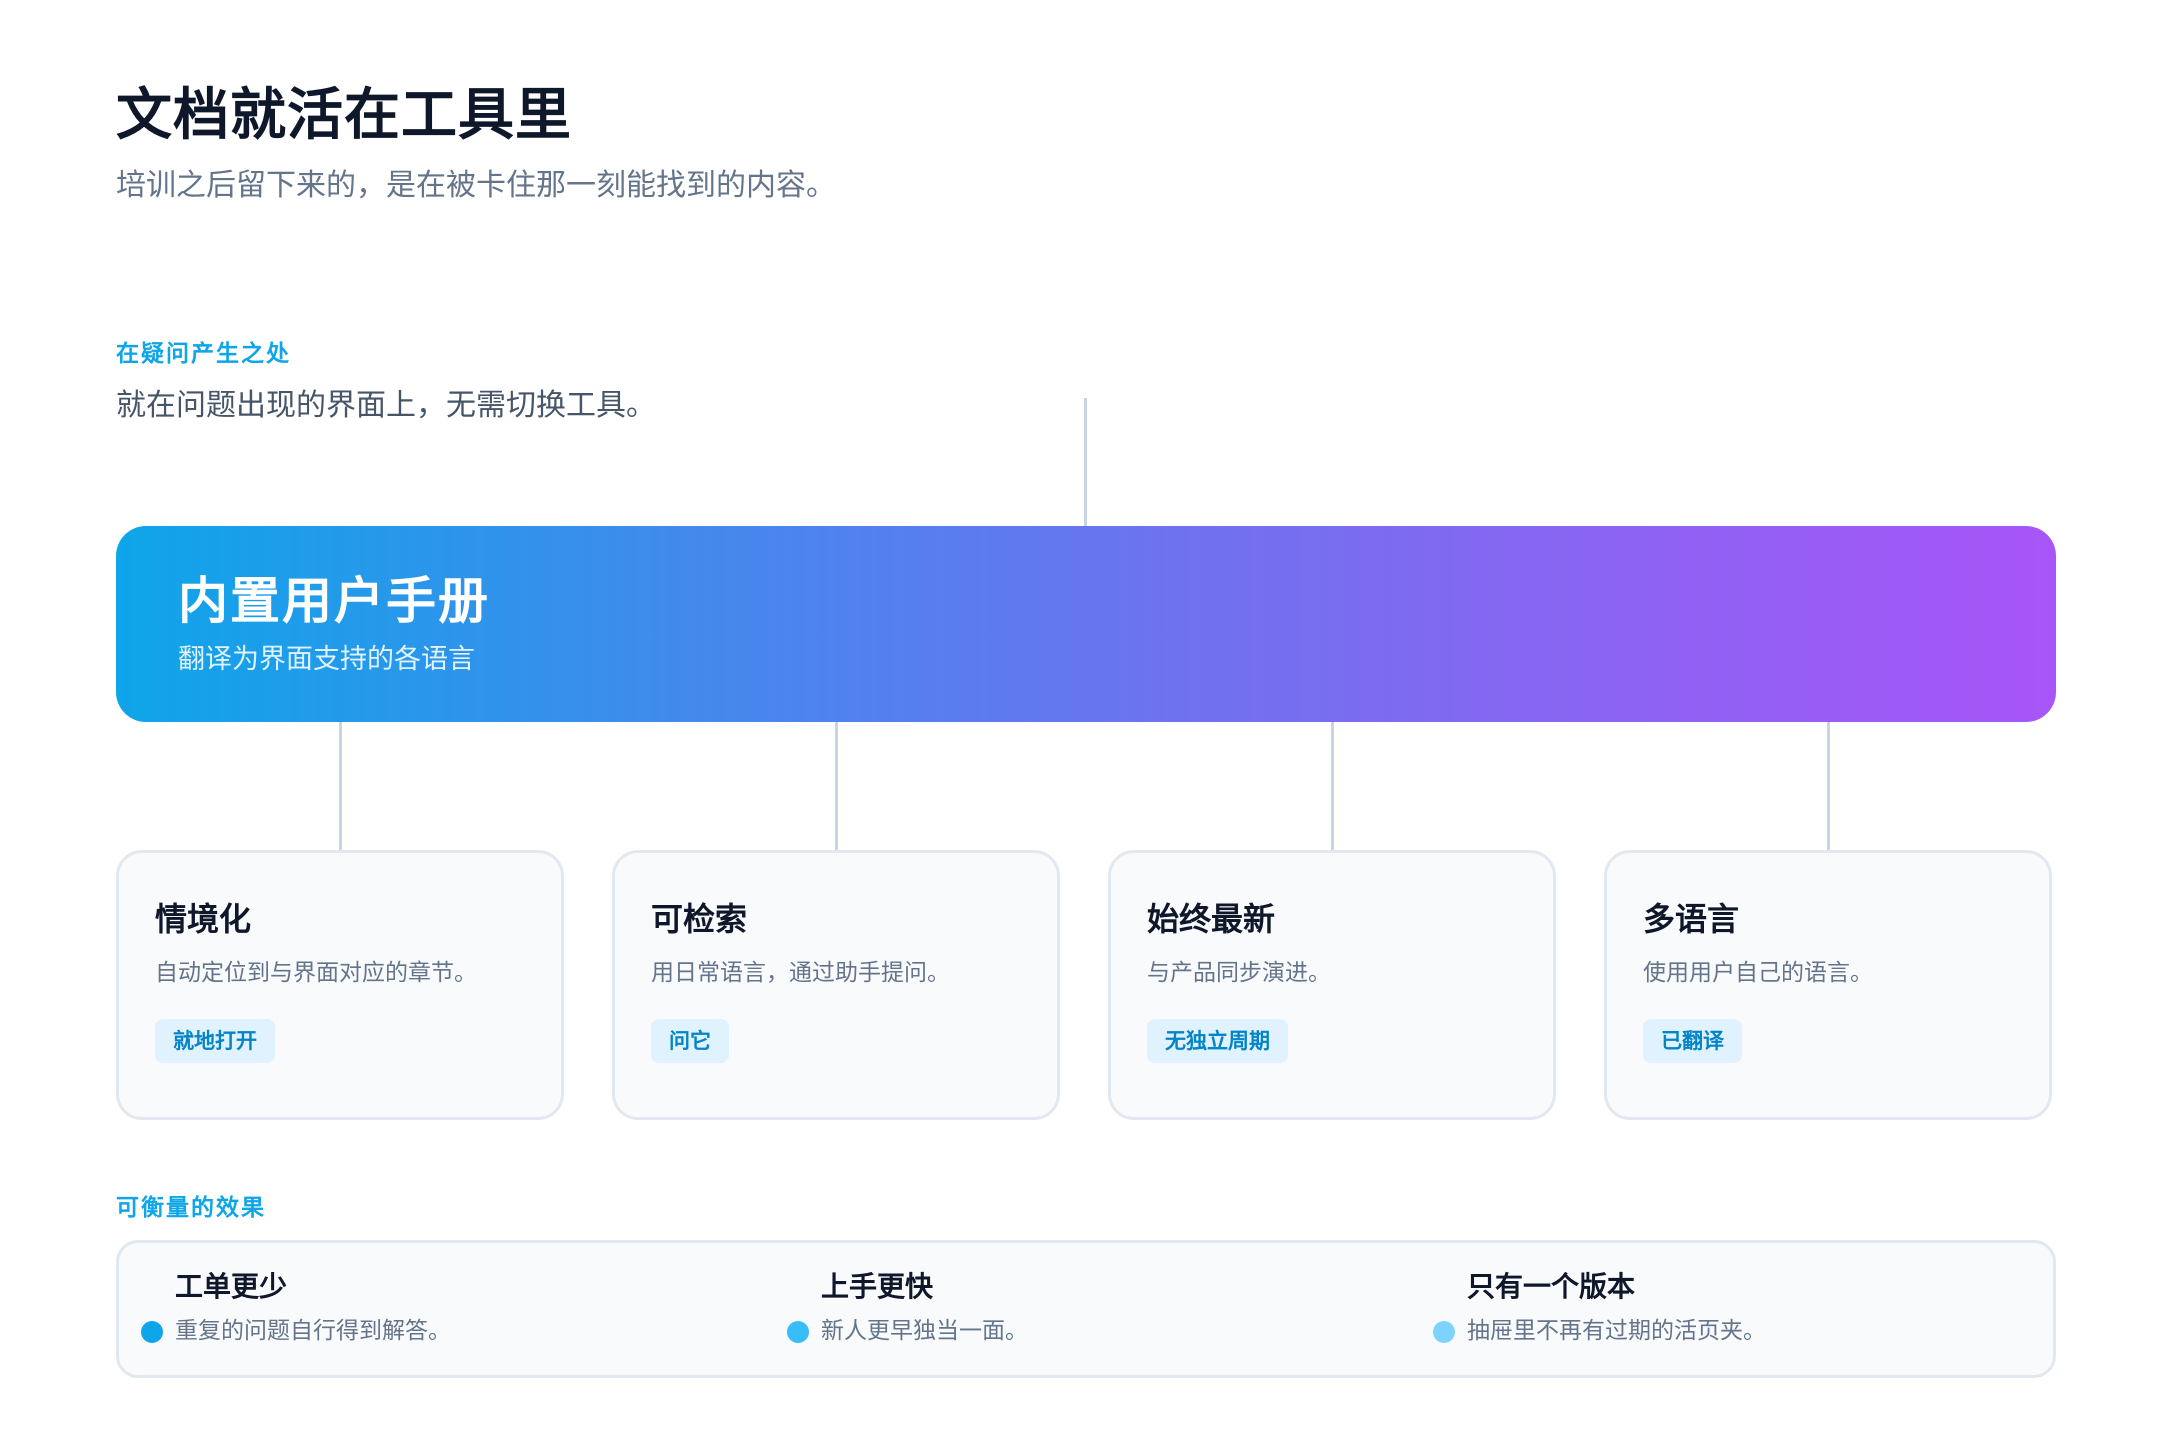 This screenshot has width=2160, height=1440. What do you see at coordinates (1691, 919) in the screenshot?
I see `card-title: 多语言` at bounding box center [1691, 919].